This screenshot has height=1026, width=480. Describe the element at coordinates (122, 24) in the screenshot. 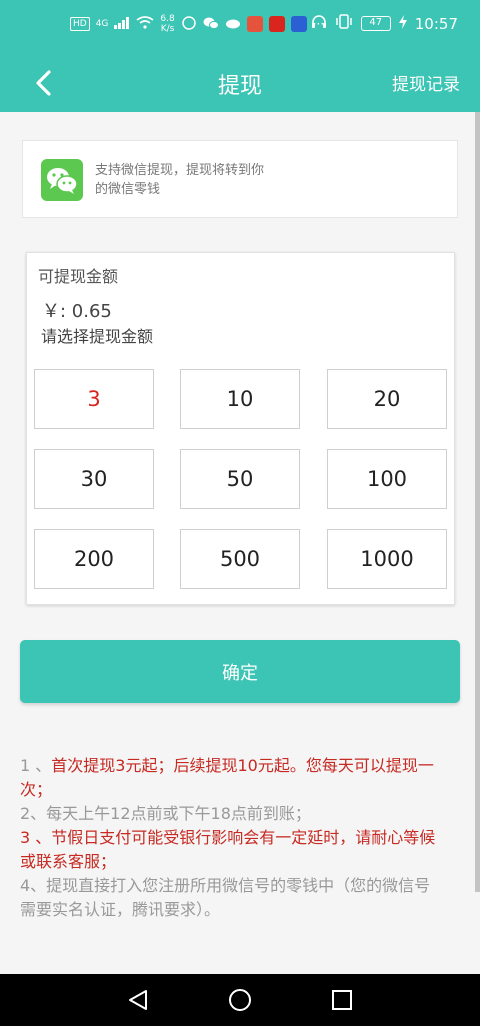

I see `signal-icon` at that location.